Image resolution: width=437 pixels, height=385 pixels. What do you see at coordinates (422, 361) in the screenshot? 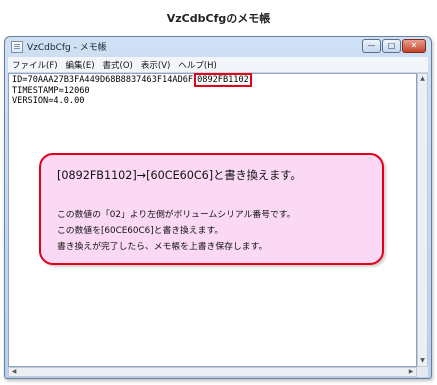
I see `scroll-down-icon: ▼` at bounding box center [422, 361].